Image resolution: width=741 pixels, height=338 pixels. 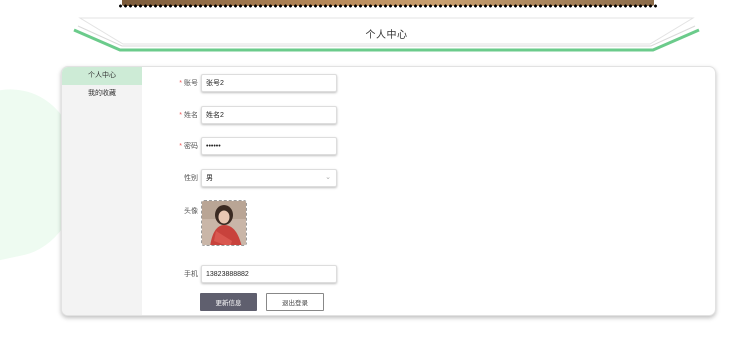 I want to click on name-row: * 姓名, so click(x=239, y=115).